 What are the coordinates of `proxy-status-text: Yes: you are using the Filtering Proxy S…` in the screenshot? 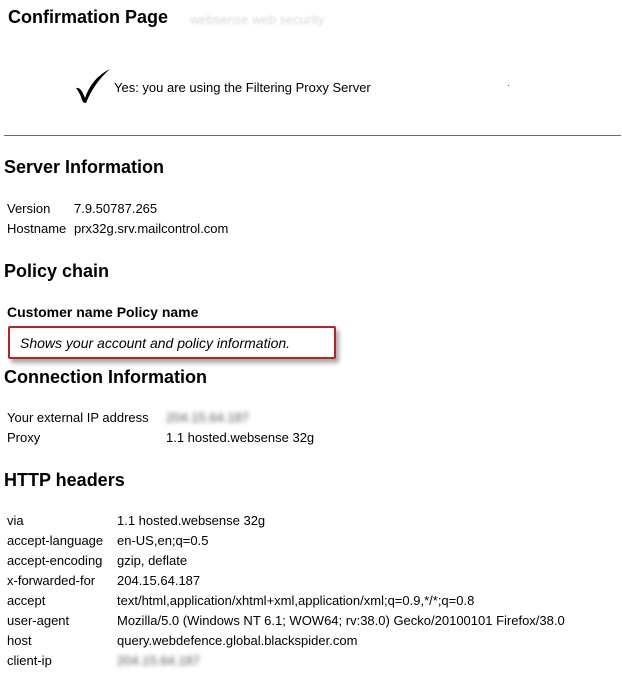 It's located at (242, 87).